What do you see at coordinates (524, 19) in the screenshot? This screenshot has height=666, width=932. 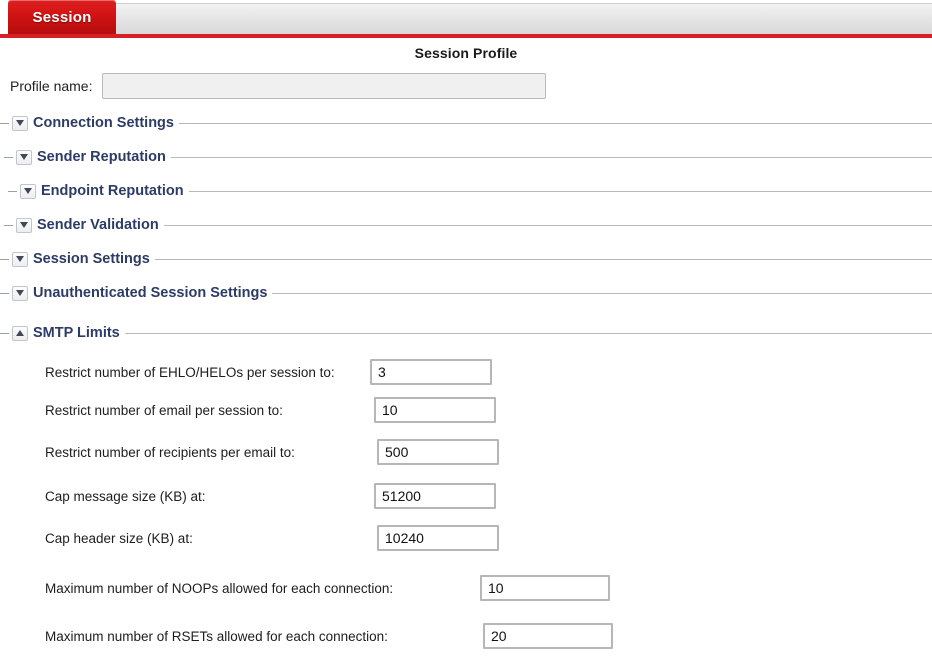 I see `tab-empty-area` at bounding box center [524, 19].